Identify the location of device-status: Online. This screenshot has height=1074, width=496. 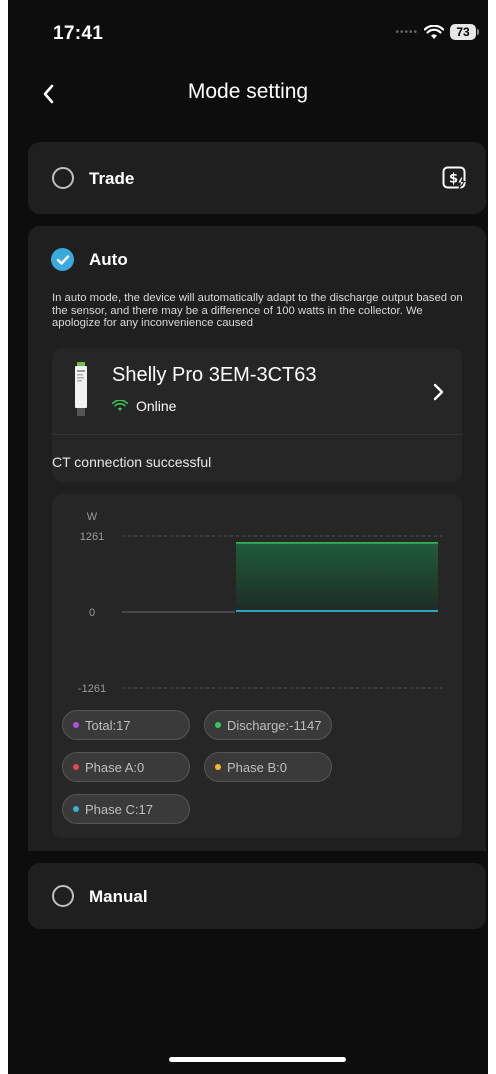
(144, 406).